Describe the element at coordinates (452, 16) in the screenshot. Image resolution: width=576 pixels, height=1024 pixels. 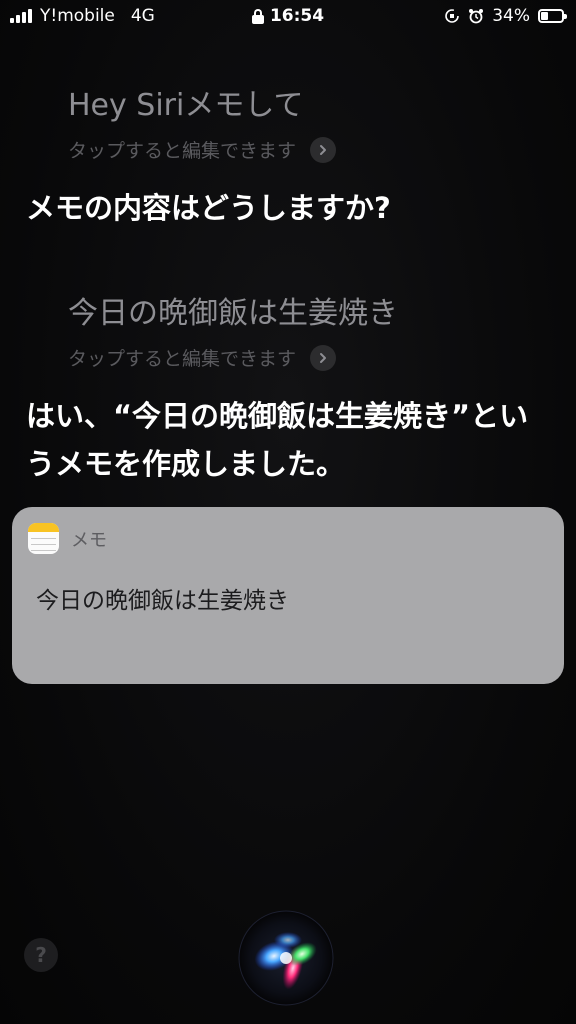
I see `orientation-lock-icon` at that location.